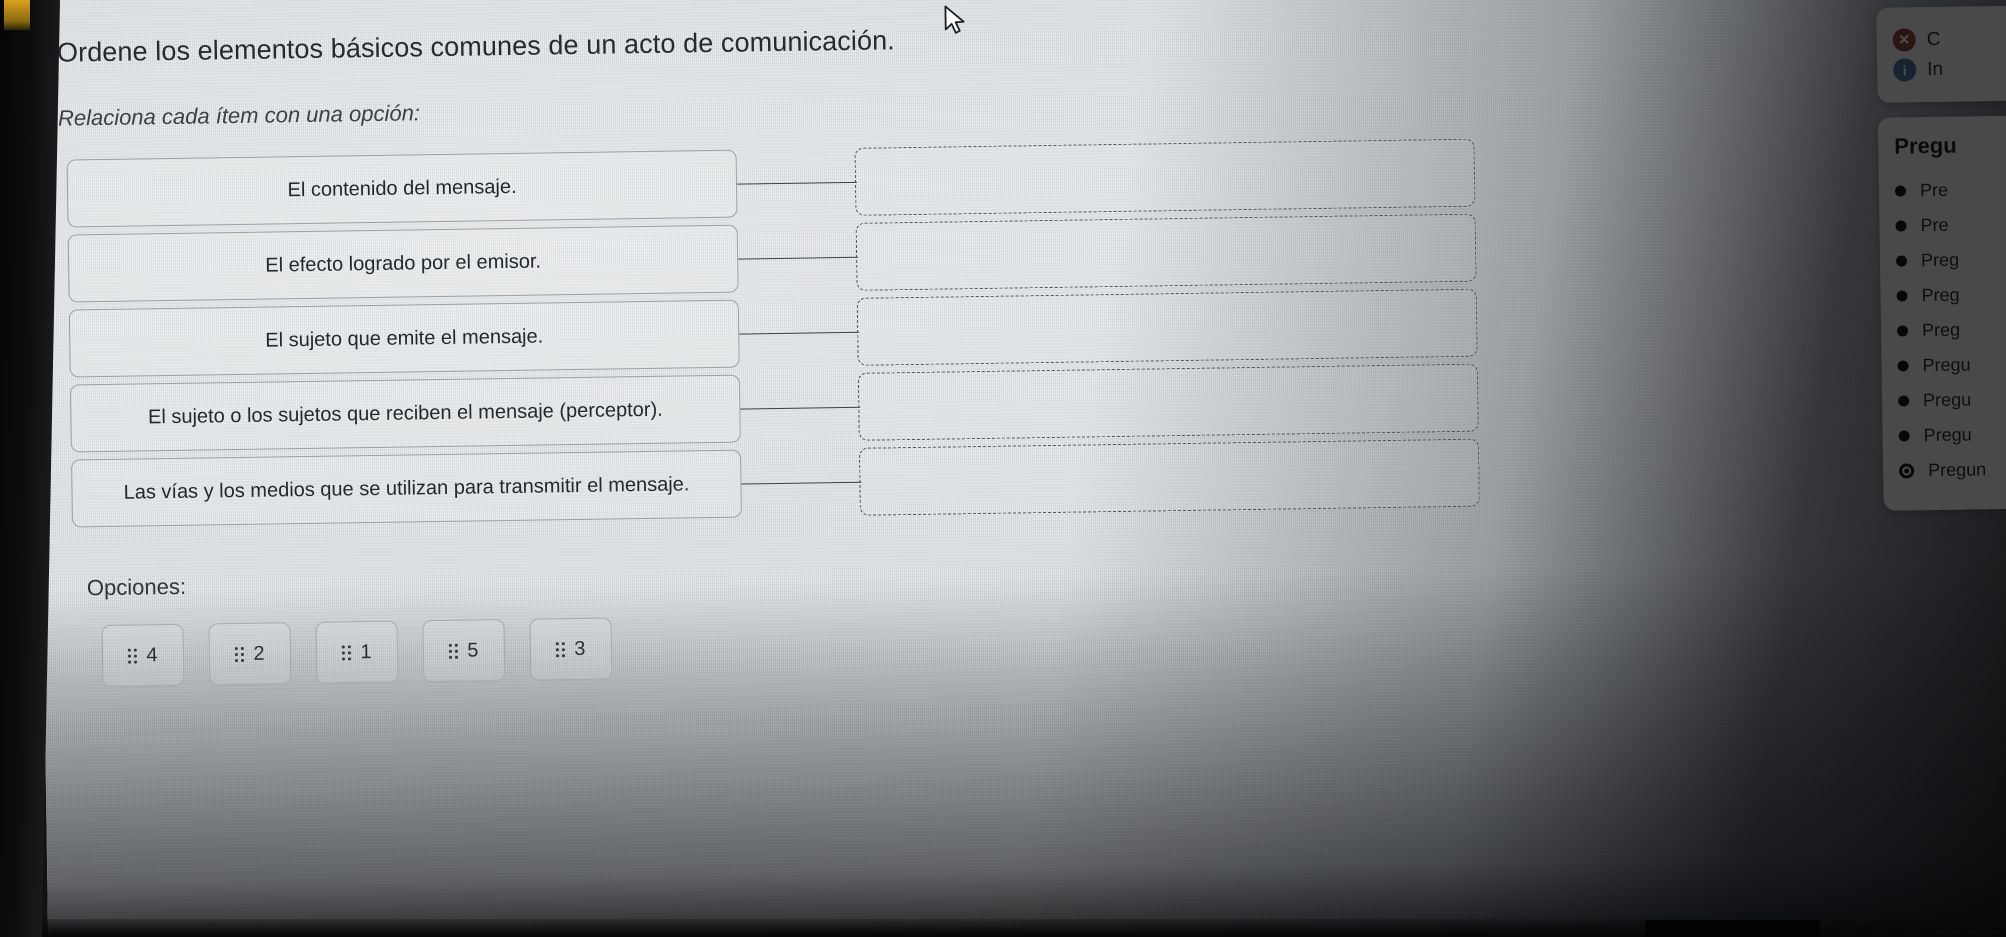  I want to click on current-question-radio-icon, so click(1907, 471).